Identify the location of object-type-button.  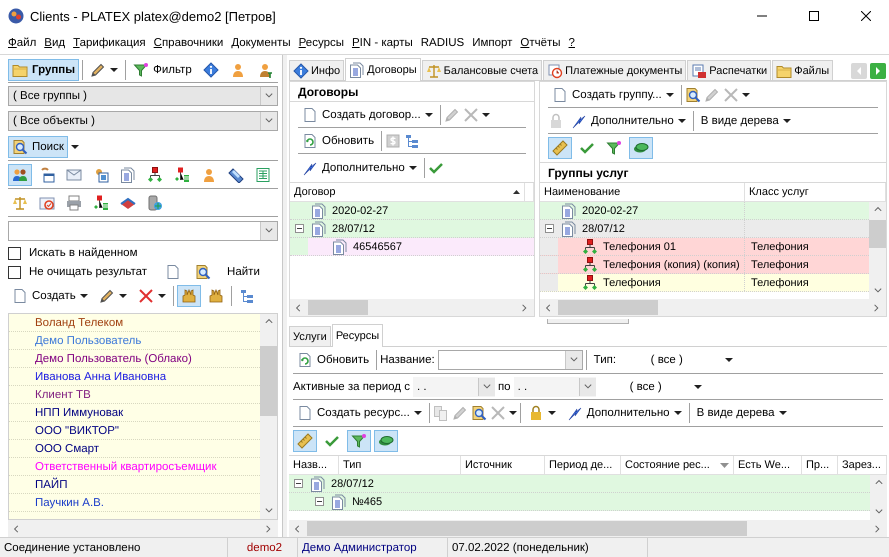
(20, 175).